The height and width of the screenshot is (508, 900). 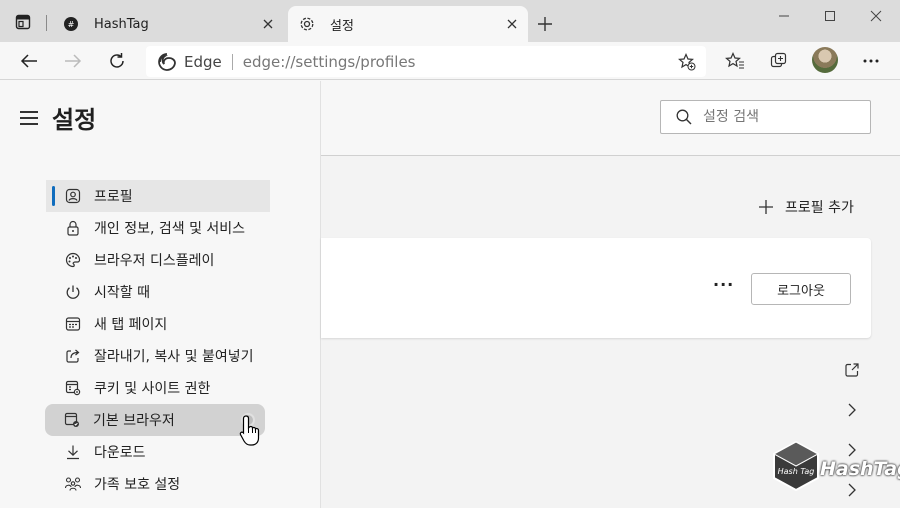 I want to click on new-tab-page-icon, so click(x=73, y=324).